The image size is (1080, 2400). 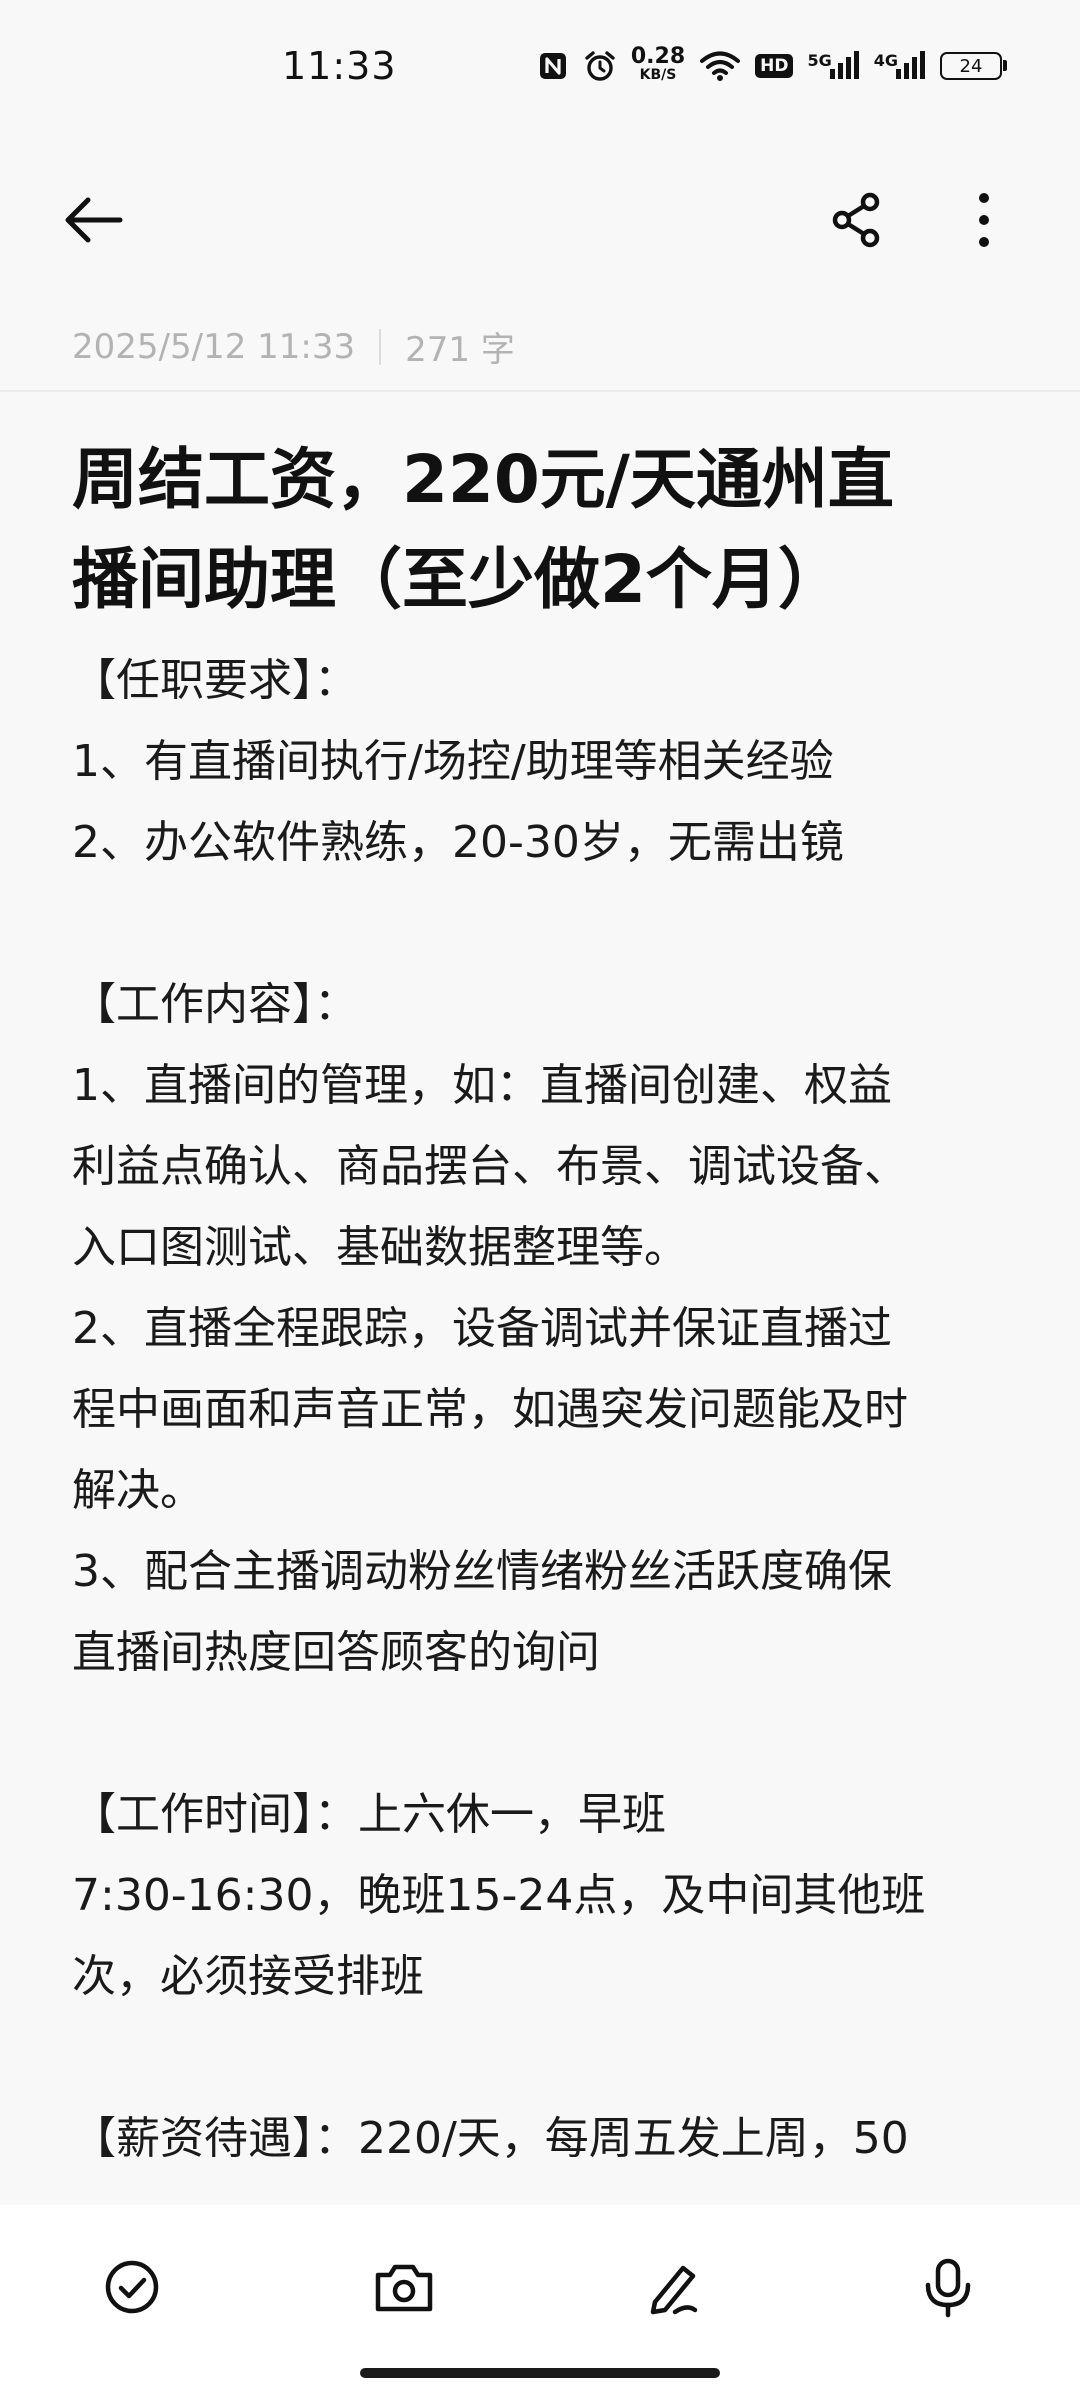 I want to click on meta-separator, so click(x=380, y=346).